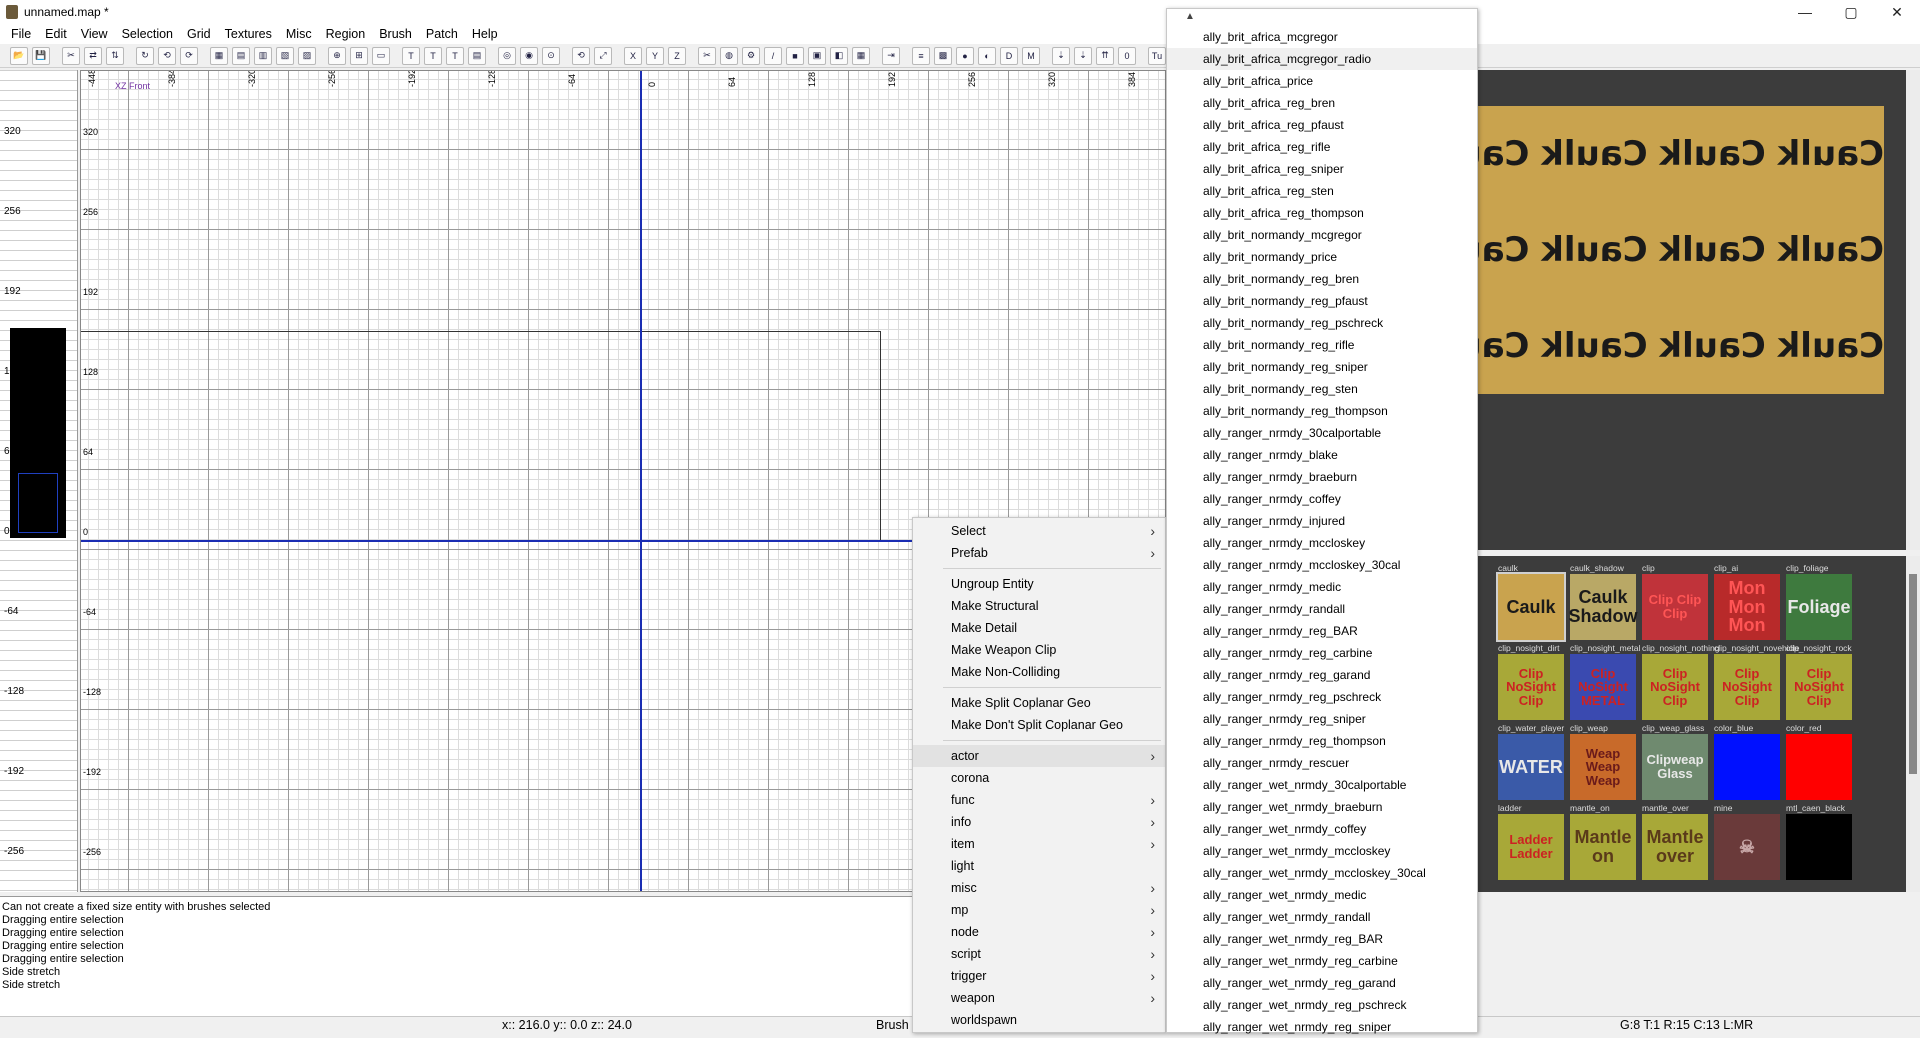 The height and width of the screenshot is (1038, 1920). I want to click on texture-browser-scrollbar, so click(1913, 724).